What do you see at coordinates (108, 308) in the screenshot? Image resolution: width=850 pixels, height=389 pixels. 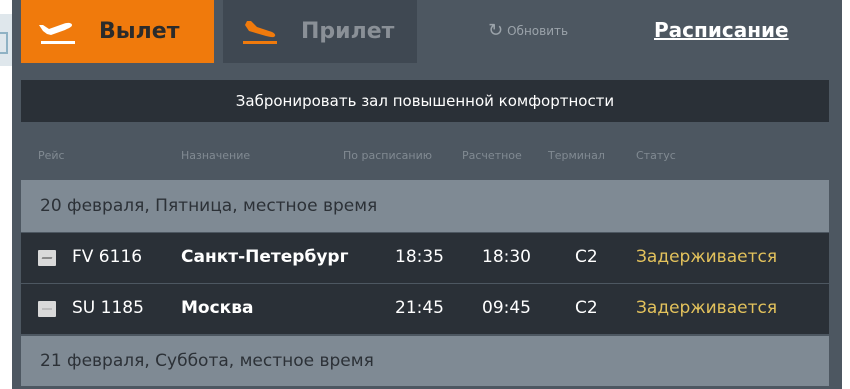 I see `flight-number: SU 1185` at bounding box center [108, 308].